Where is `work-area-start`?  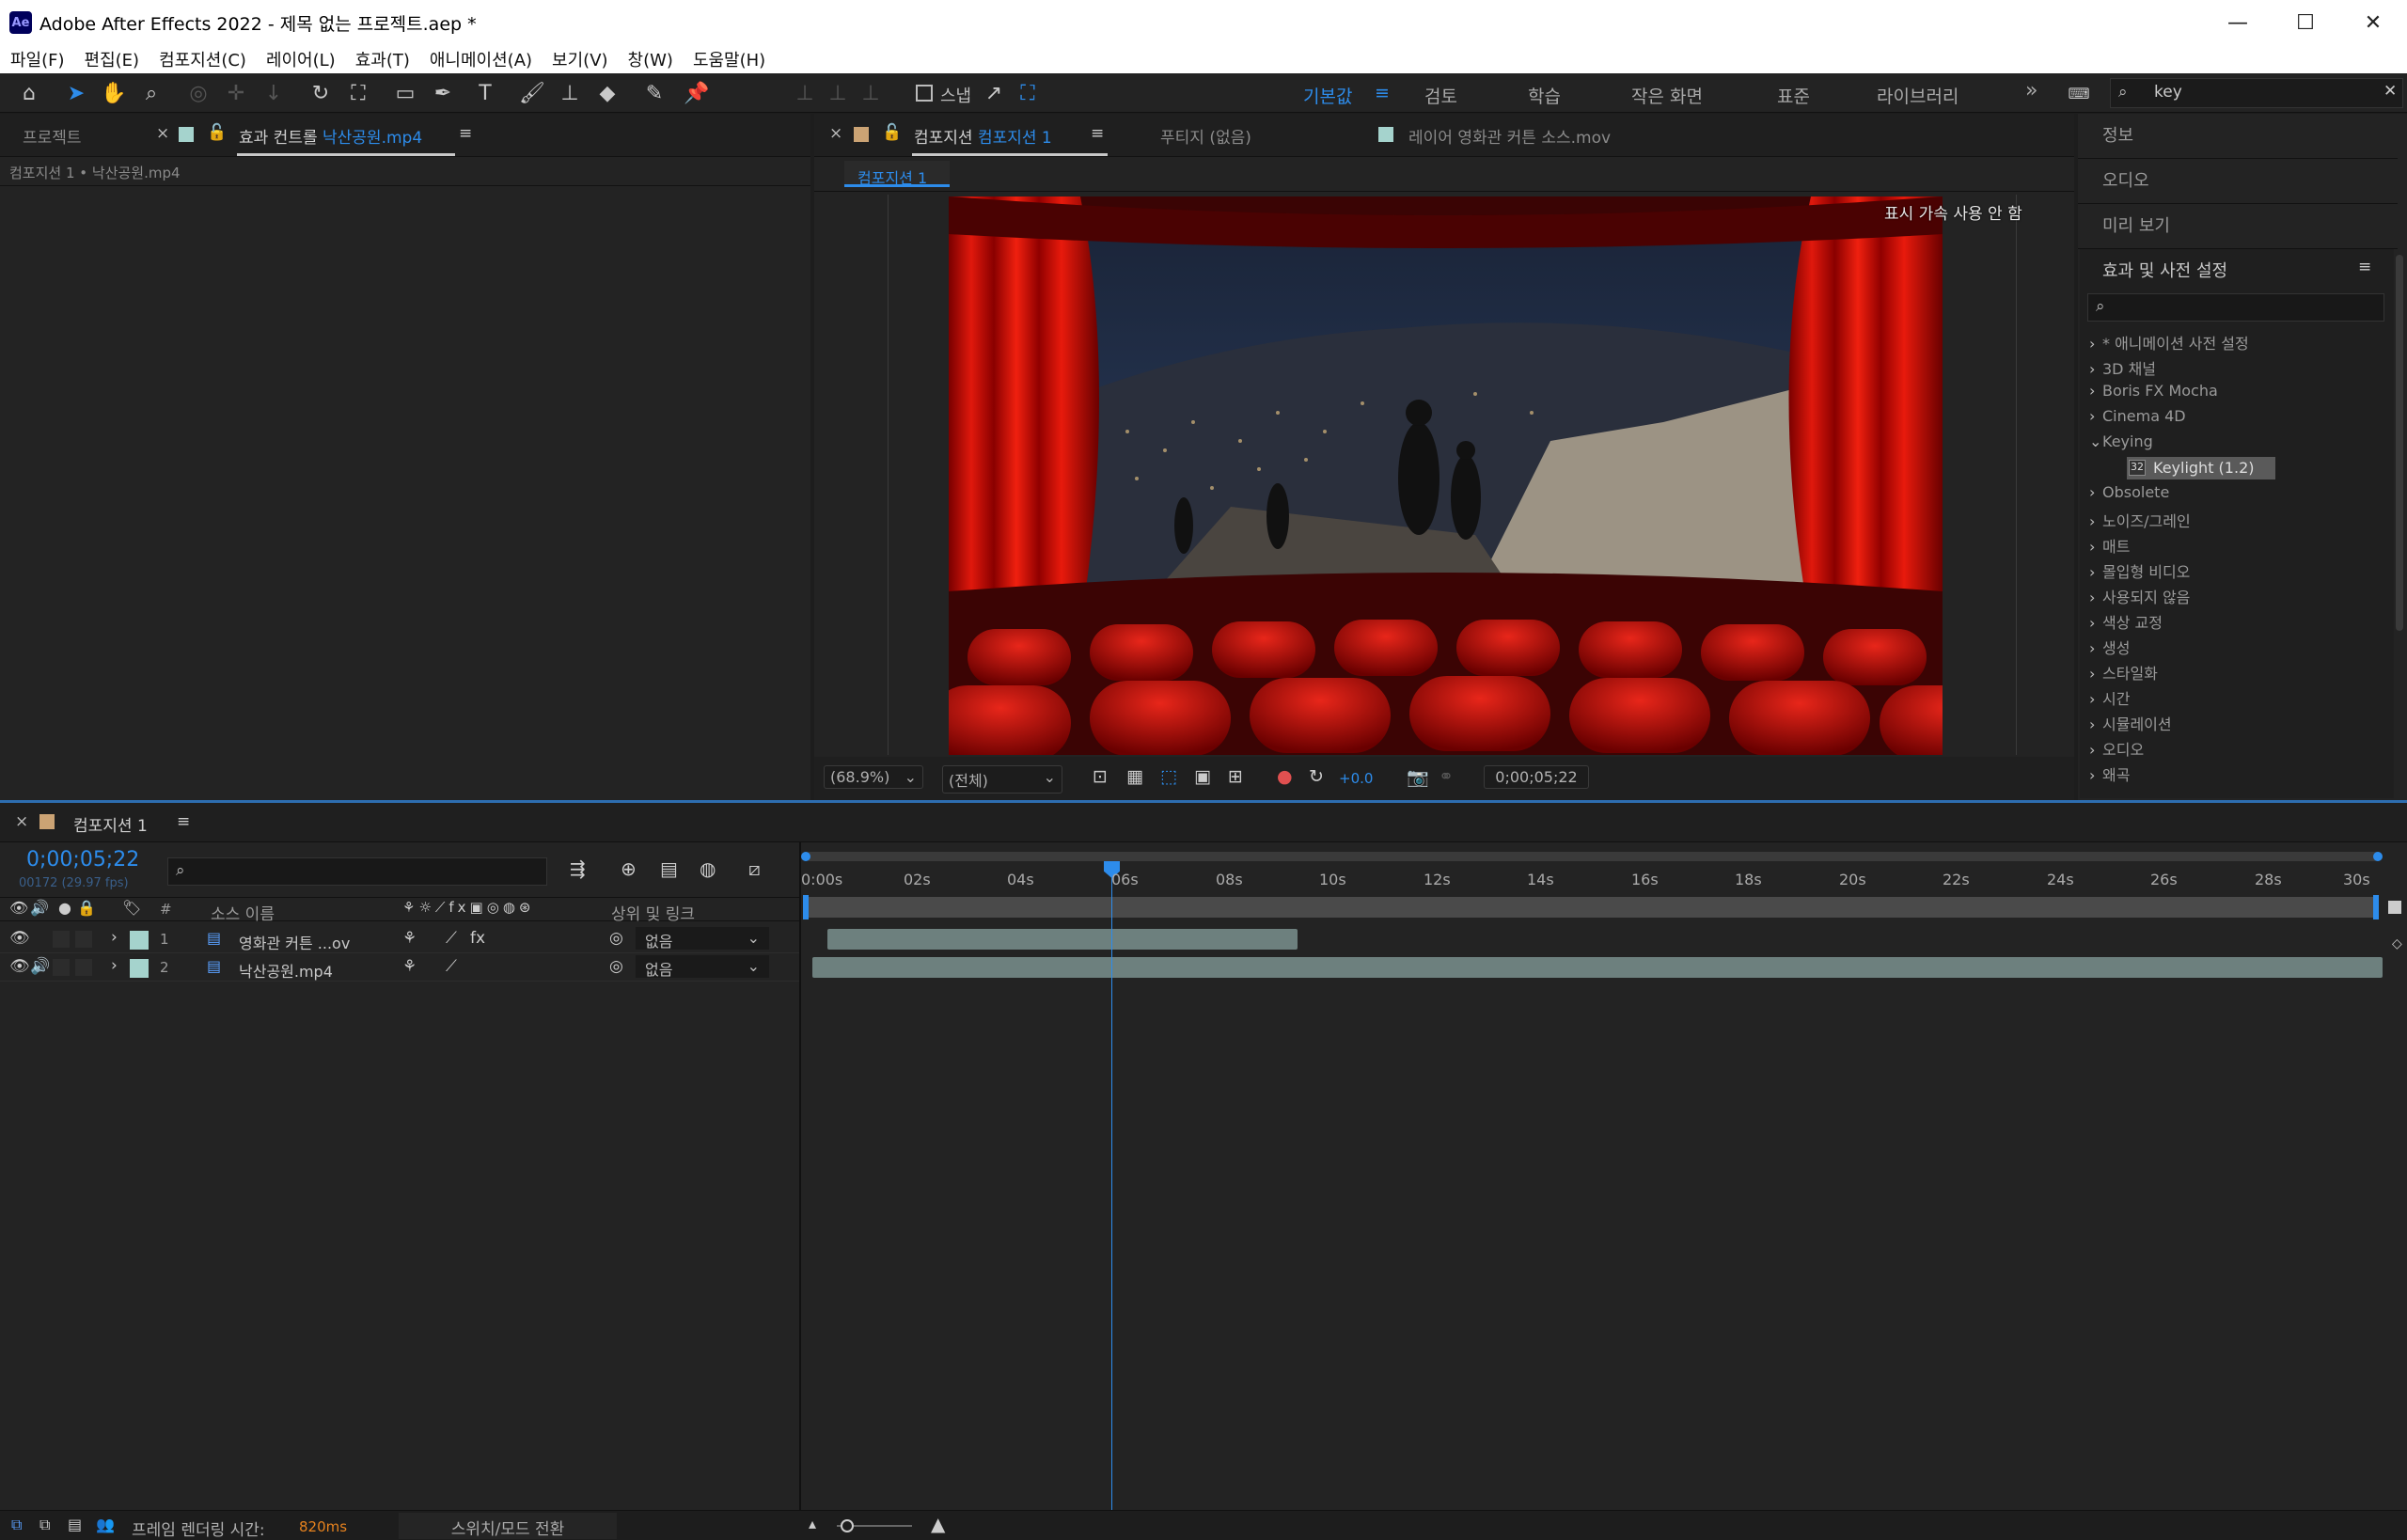
work-area-start is located at coordinates (806, 907).